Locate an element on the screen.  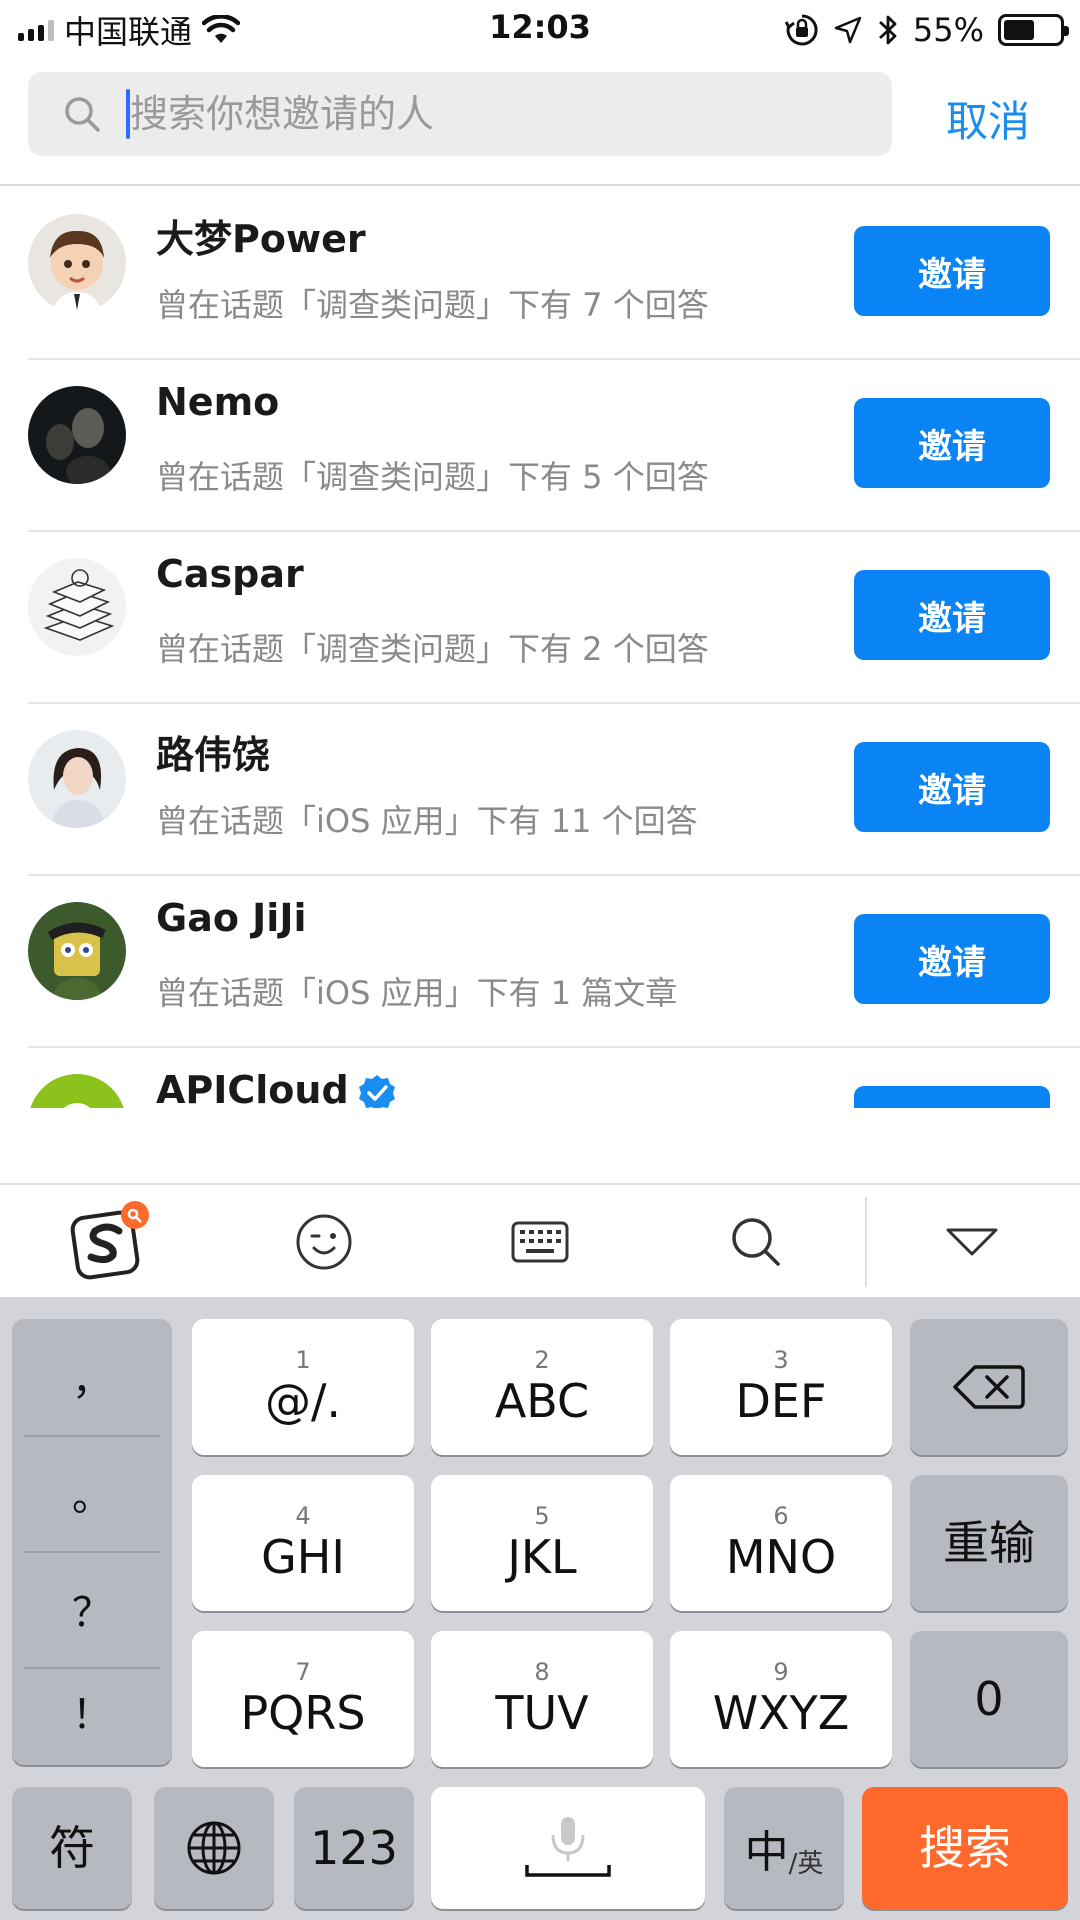
key-letters: @/. is located at coordinates (303, 1401).